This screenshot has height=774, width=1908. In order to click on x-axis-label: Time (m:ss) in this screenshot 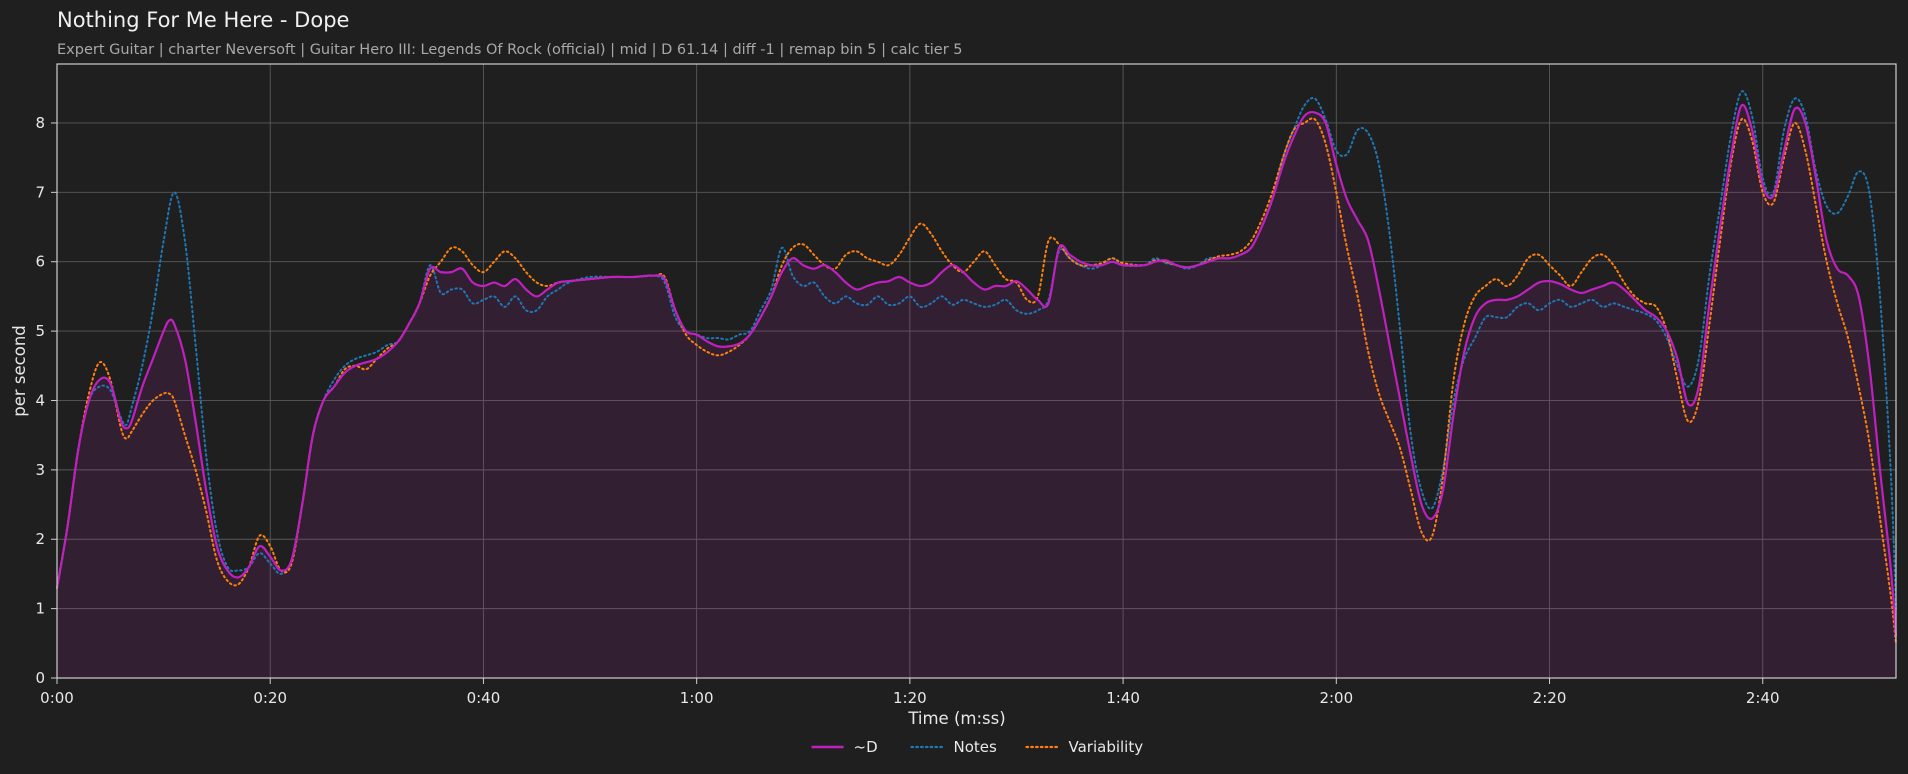, I will do `click(956, 718)`.